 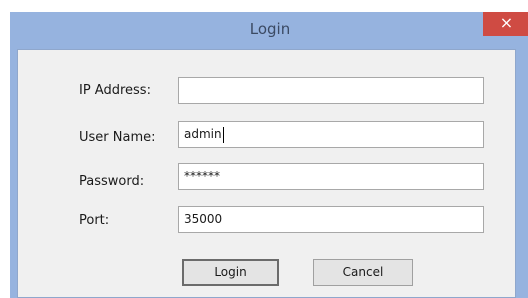 What do you see at coordinates (331, 176) in the screenshot?
I see `password-field: ******` at bounding box center [331, 176].